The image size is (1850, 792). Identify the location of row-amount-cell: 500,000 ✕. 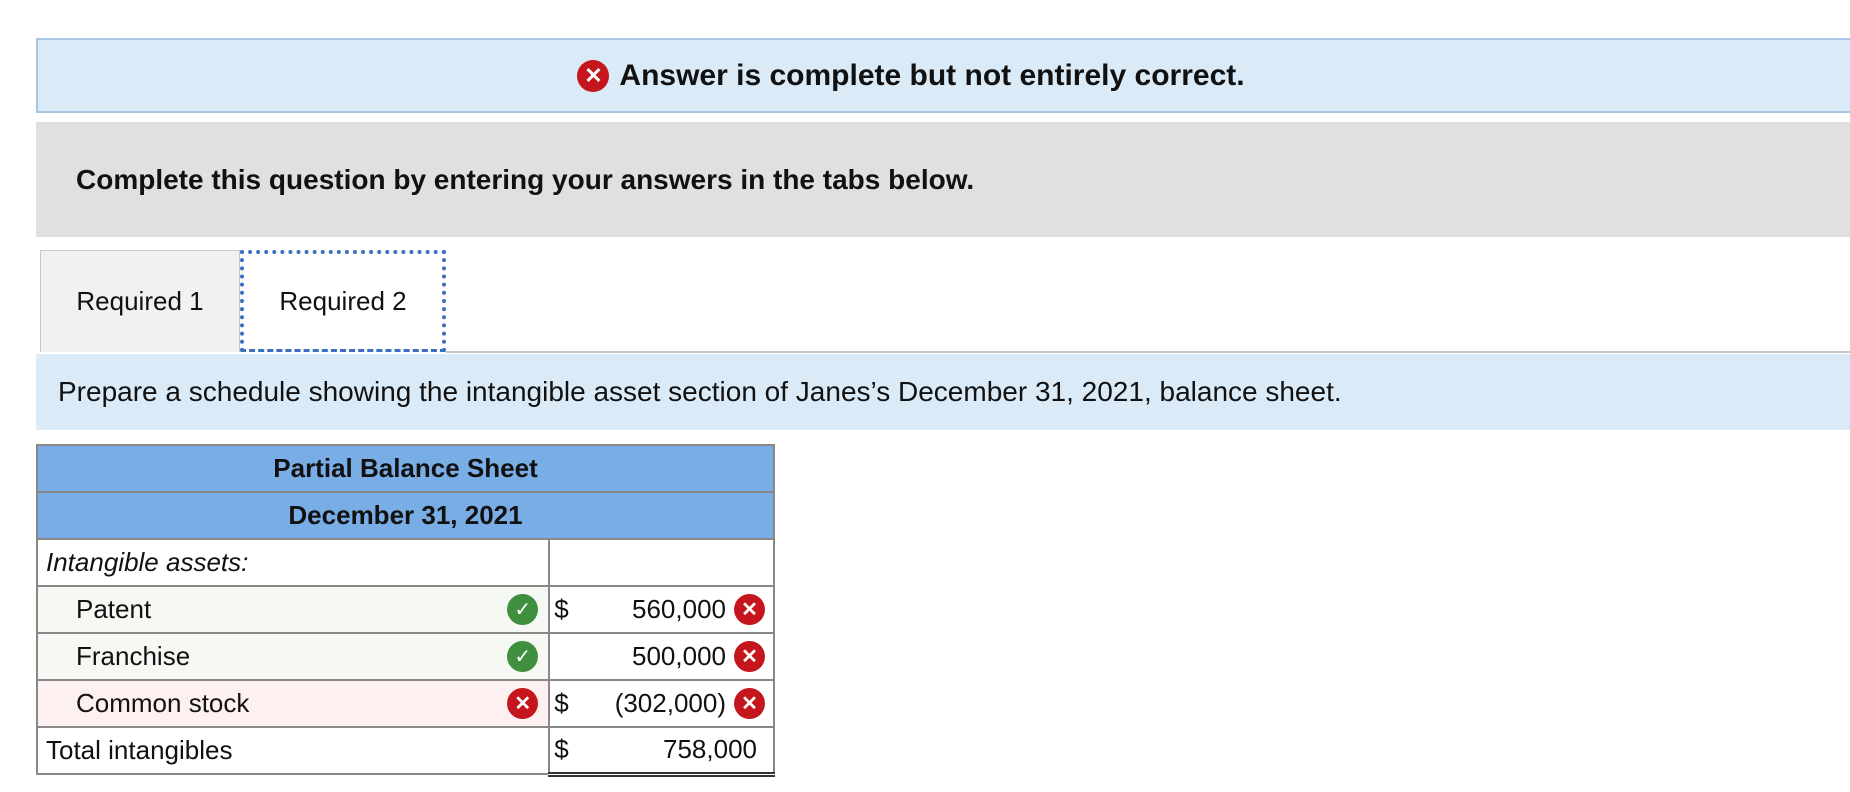
(661, 656).